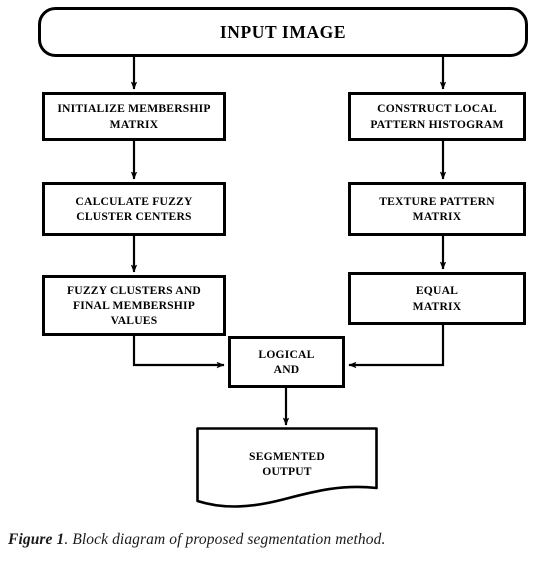 The height and width of the screenshot is (565, 540). Describe the element at coordinates (134, 116) in the screenshot. I see `node-initialize-membership-matrix` at that location.